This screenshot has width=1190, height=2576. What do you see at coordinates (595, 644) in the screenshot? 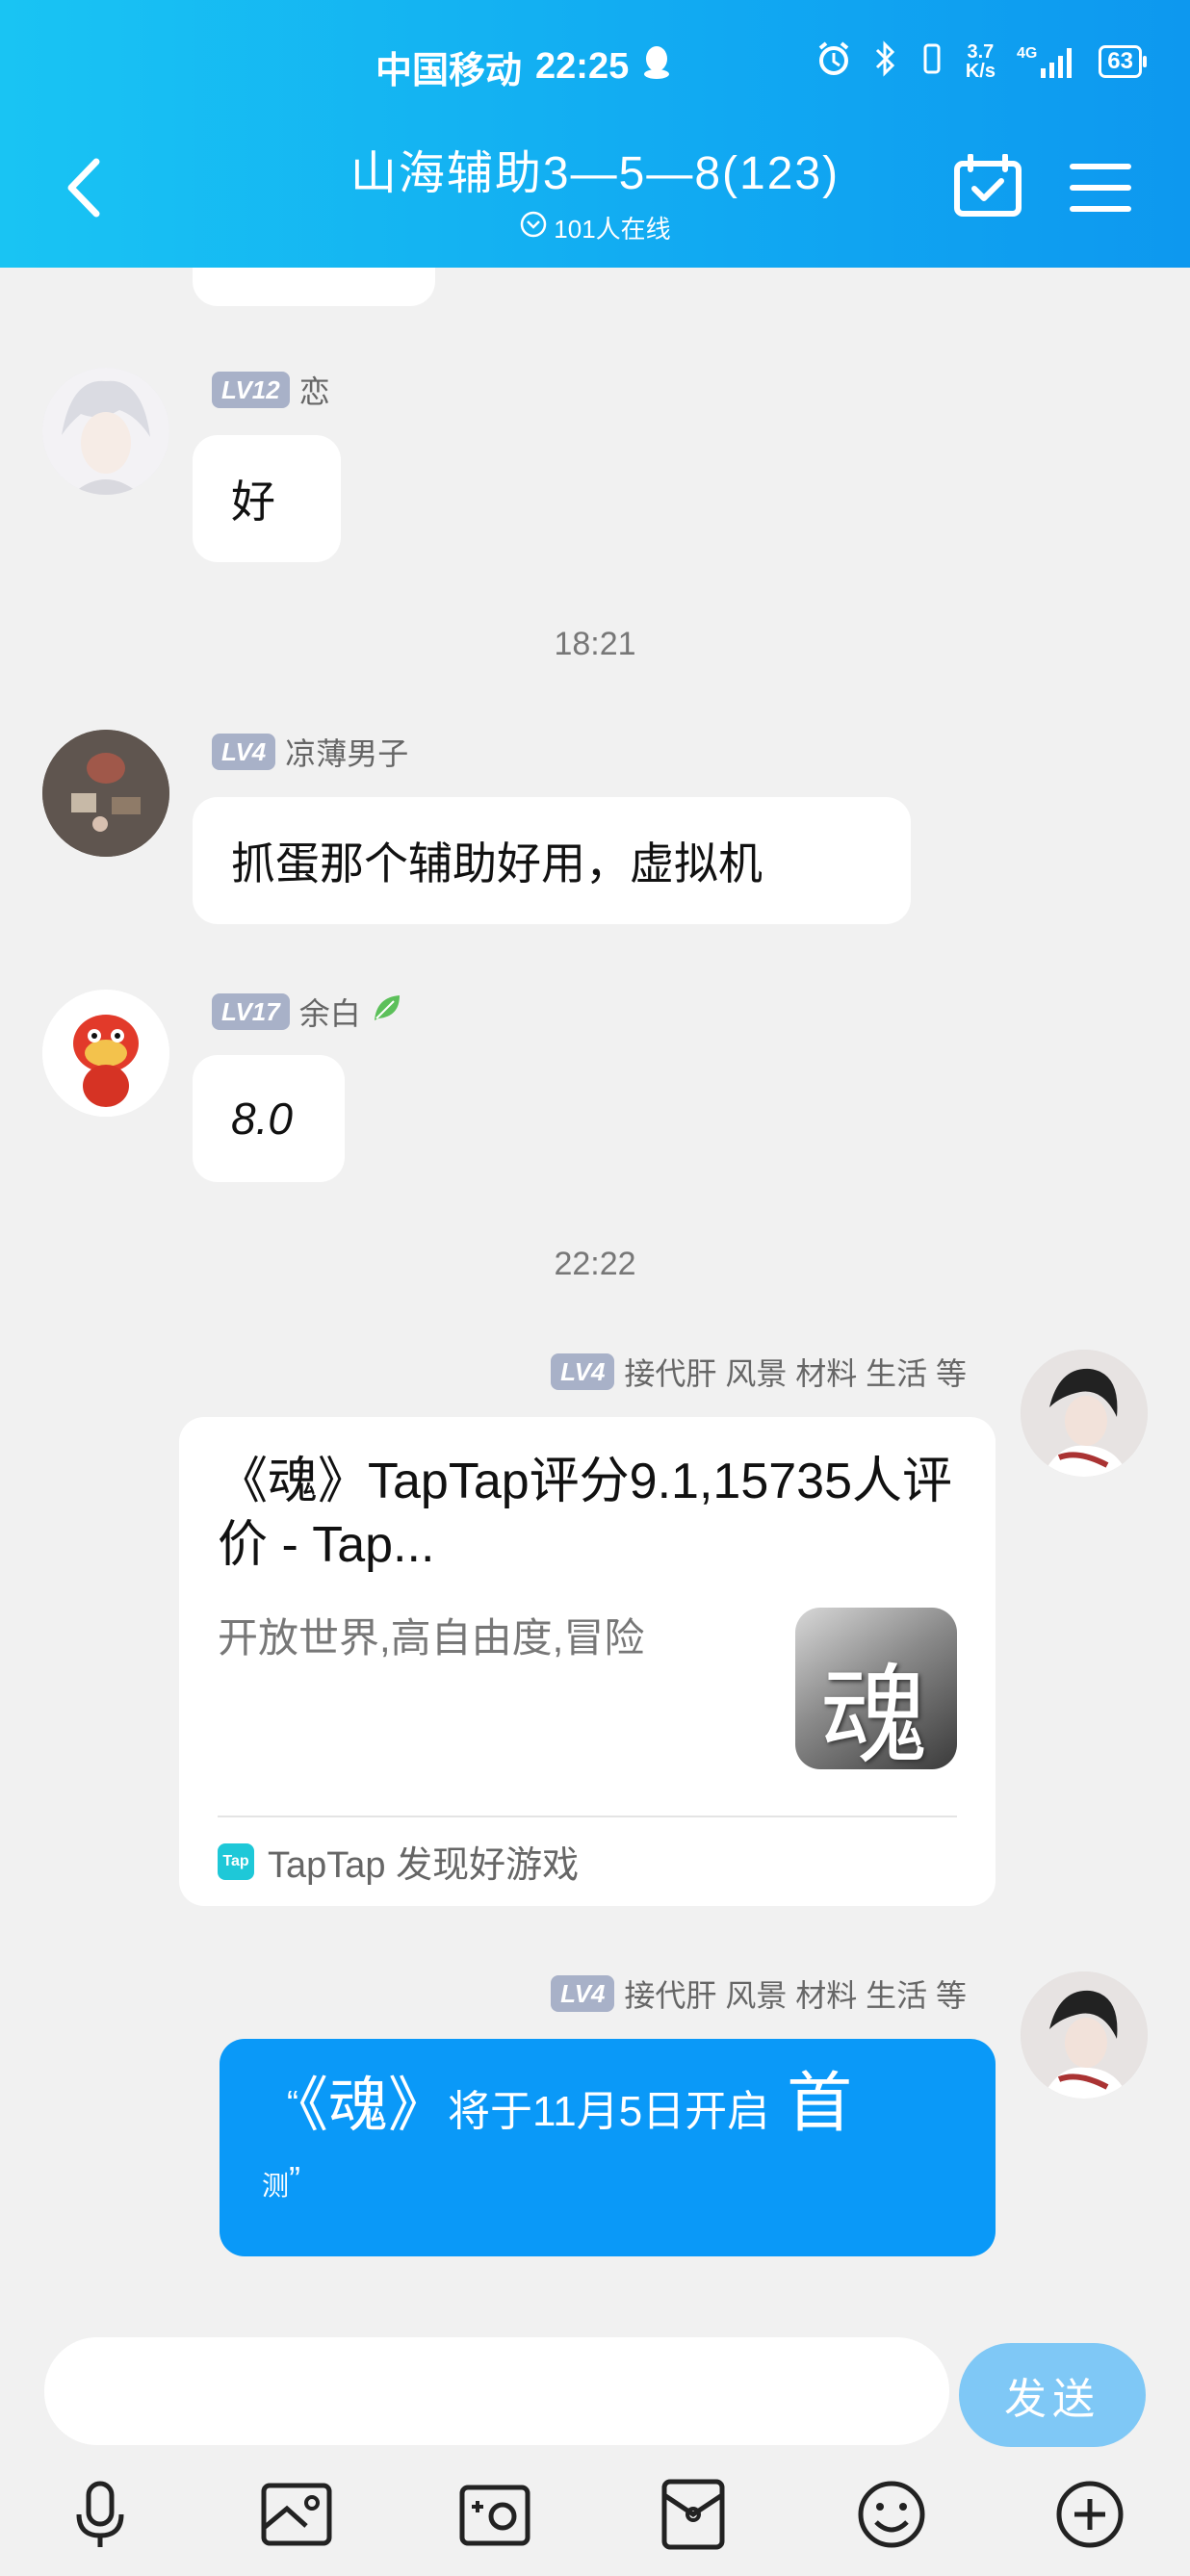
I see `timestamp: 18:21` at bounding box center [595, 644].